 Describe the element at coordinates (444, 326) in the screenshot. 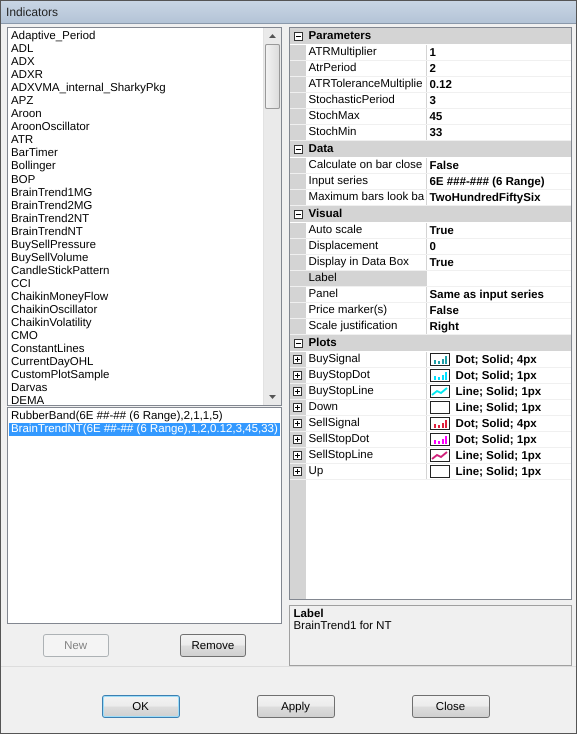

I see `property-value: Right` at that location.